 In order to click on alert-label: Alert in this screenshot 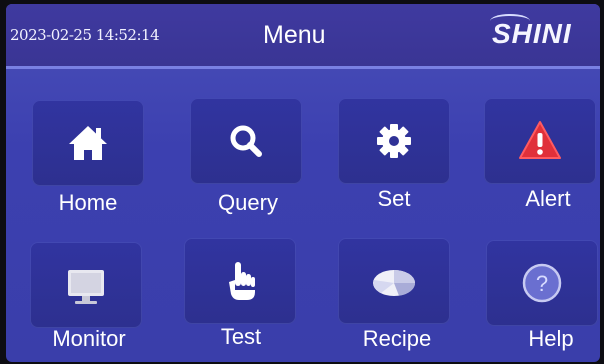, I will do `click(548, 198)`.